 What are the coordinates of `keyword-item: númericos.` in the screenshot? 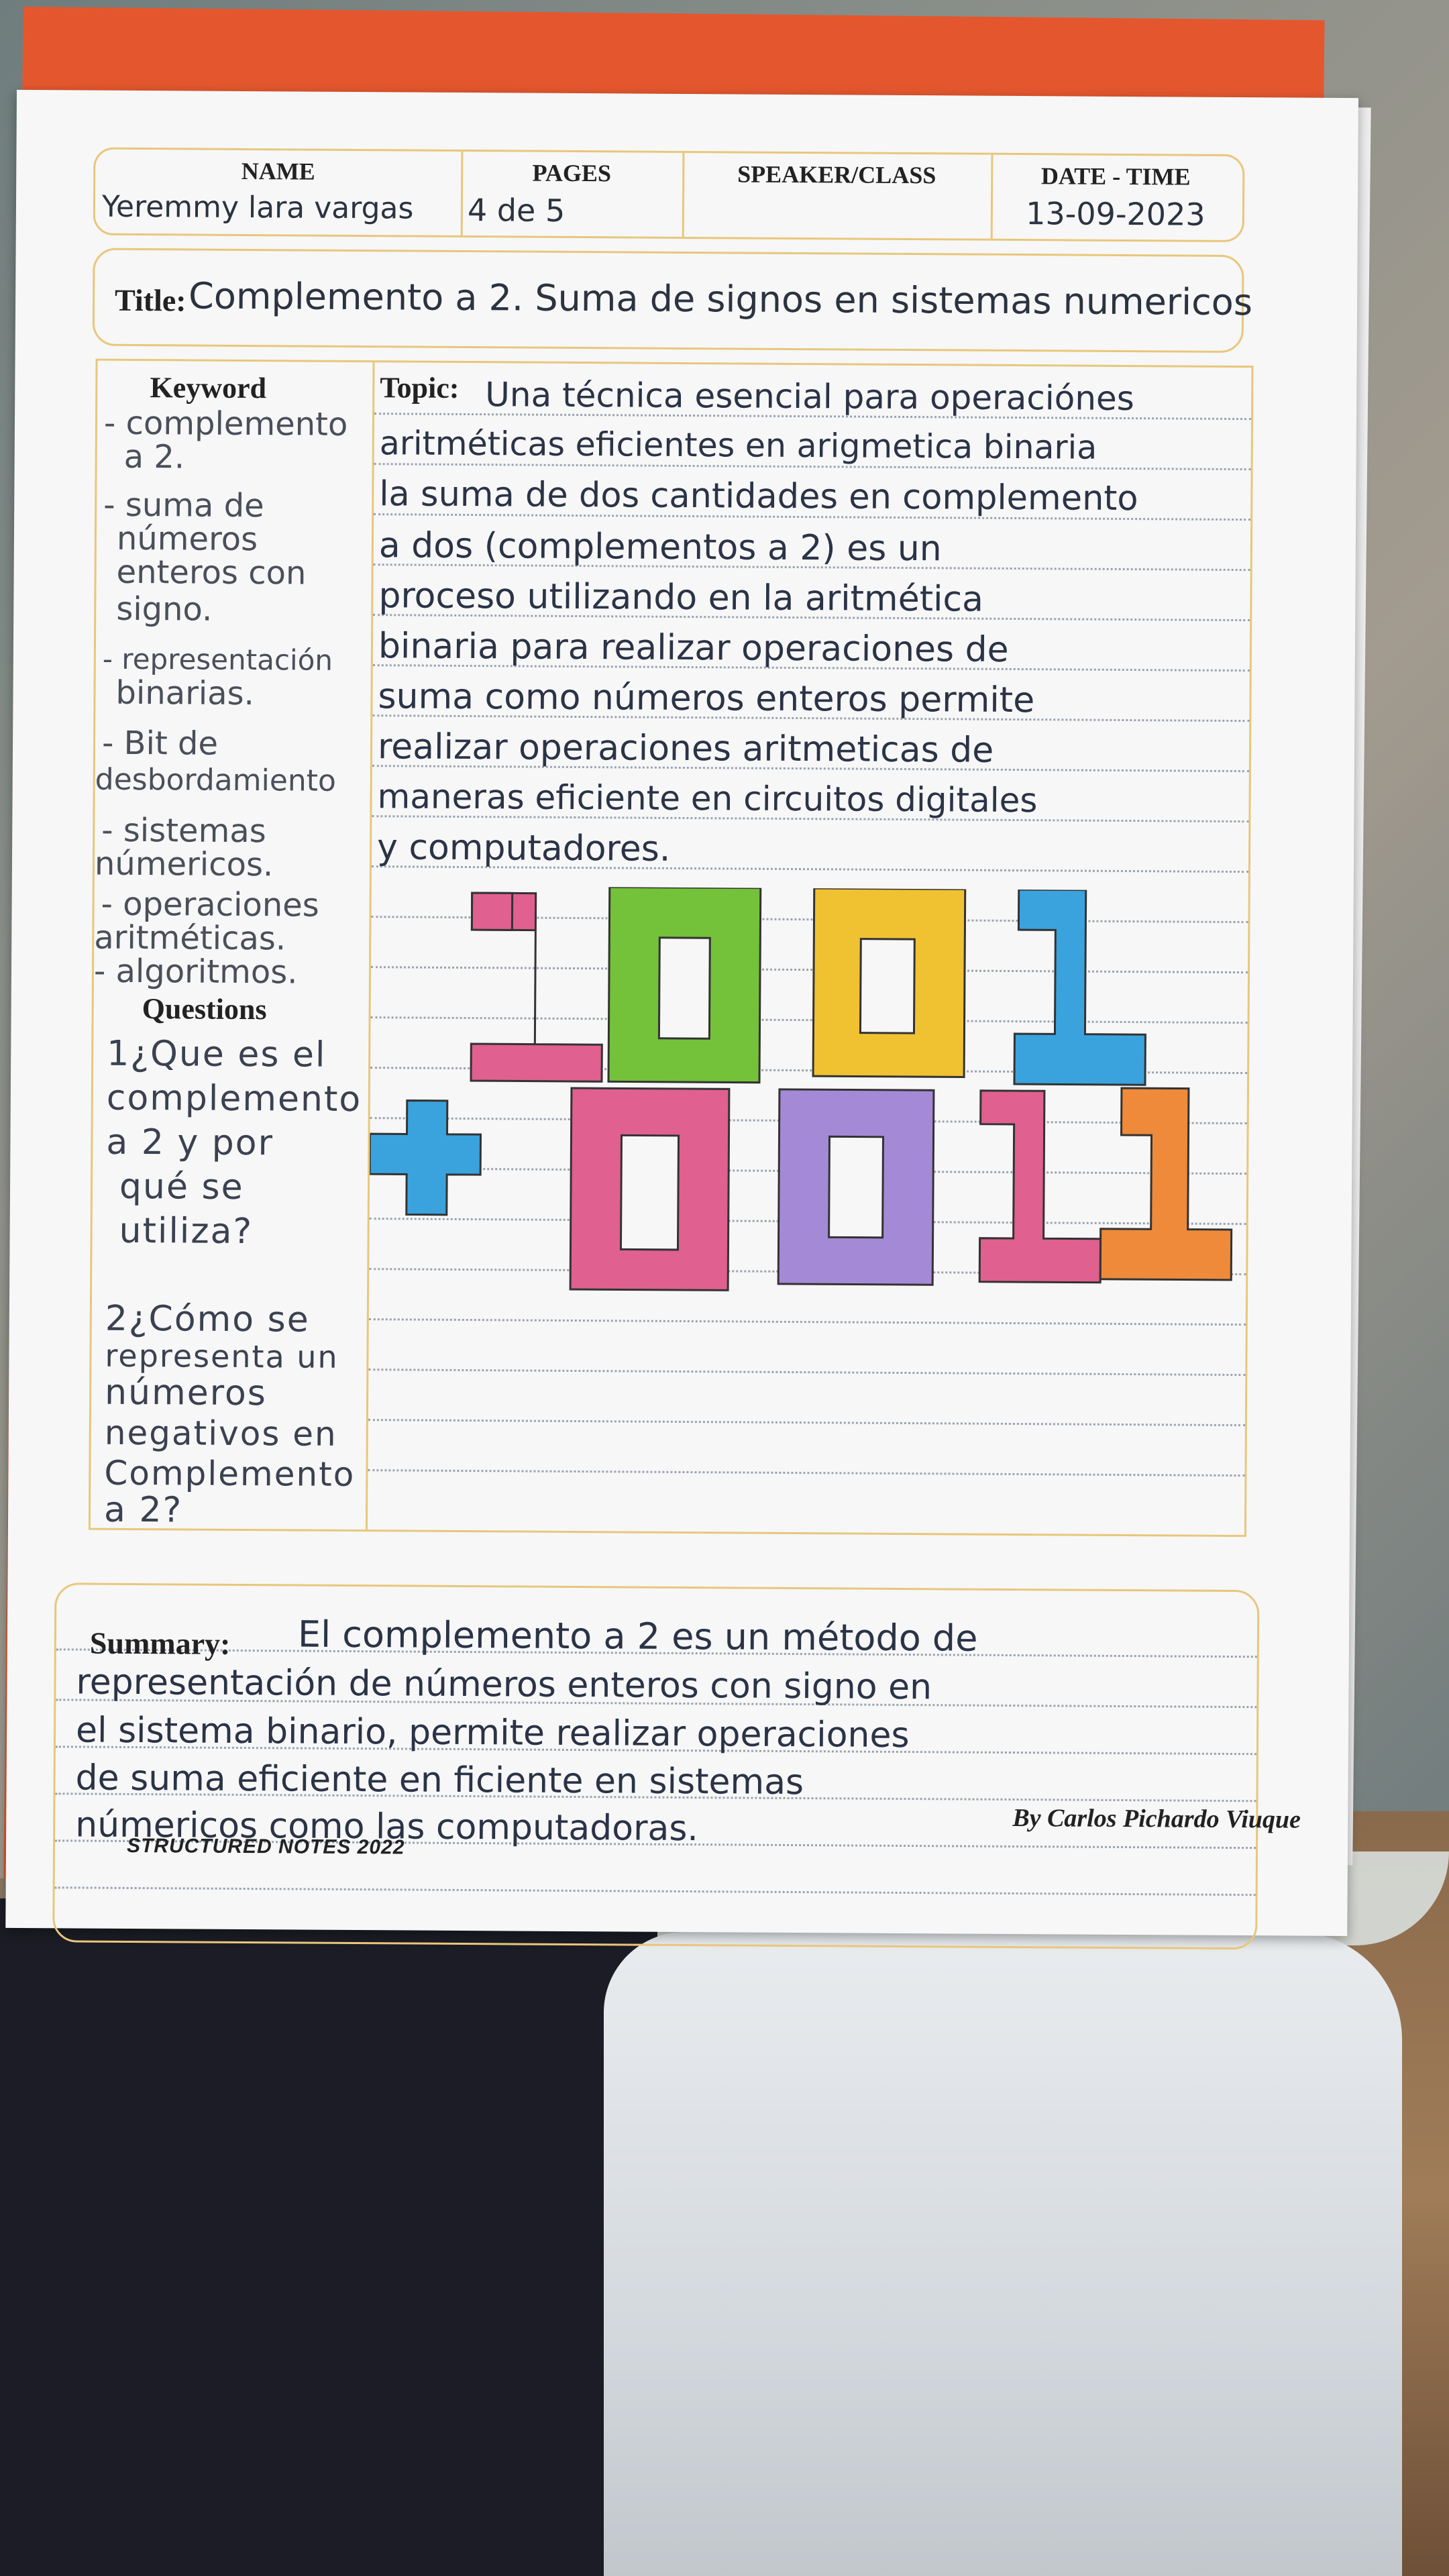 It's located at (184, 864).